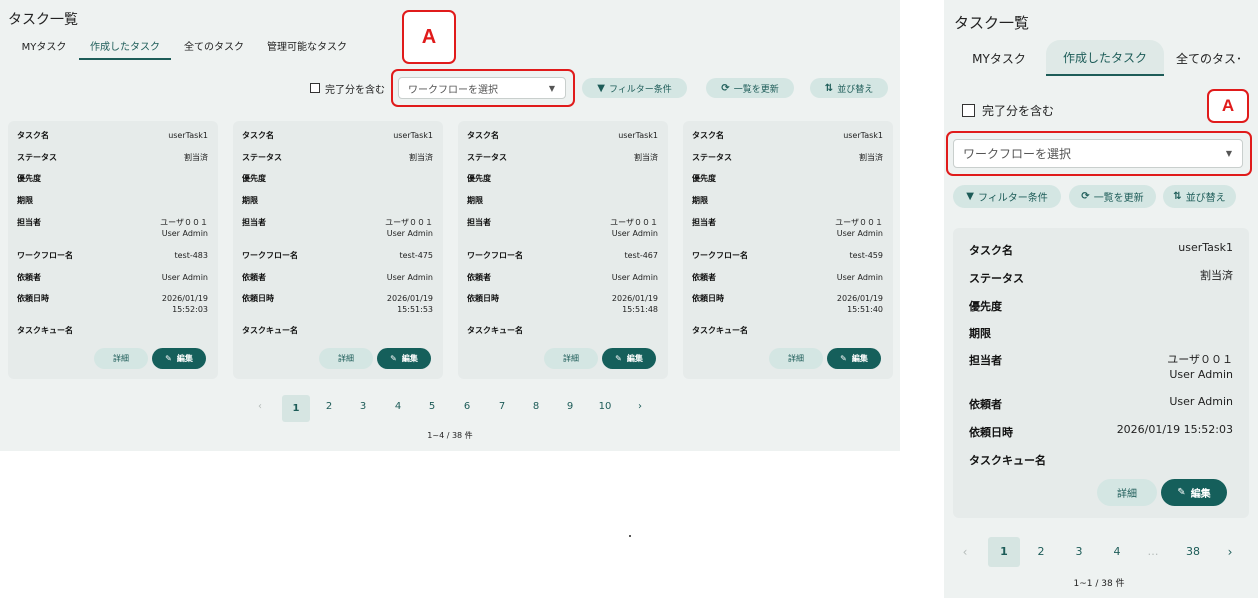 The height and width of the screenshot is (598, 1258). What do you see at coordinates (467, 406) in the screenshot?
I see `page-button: 6` at bounding box center [467, 406].